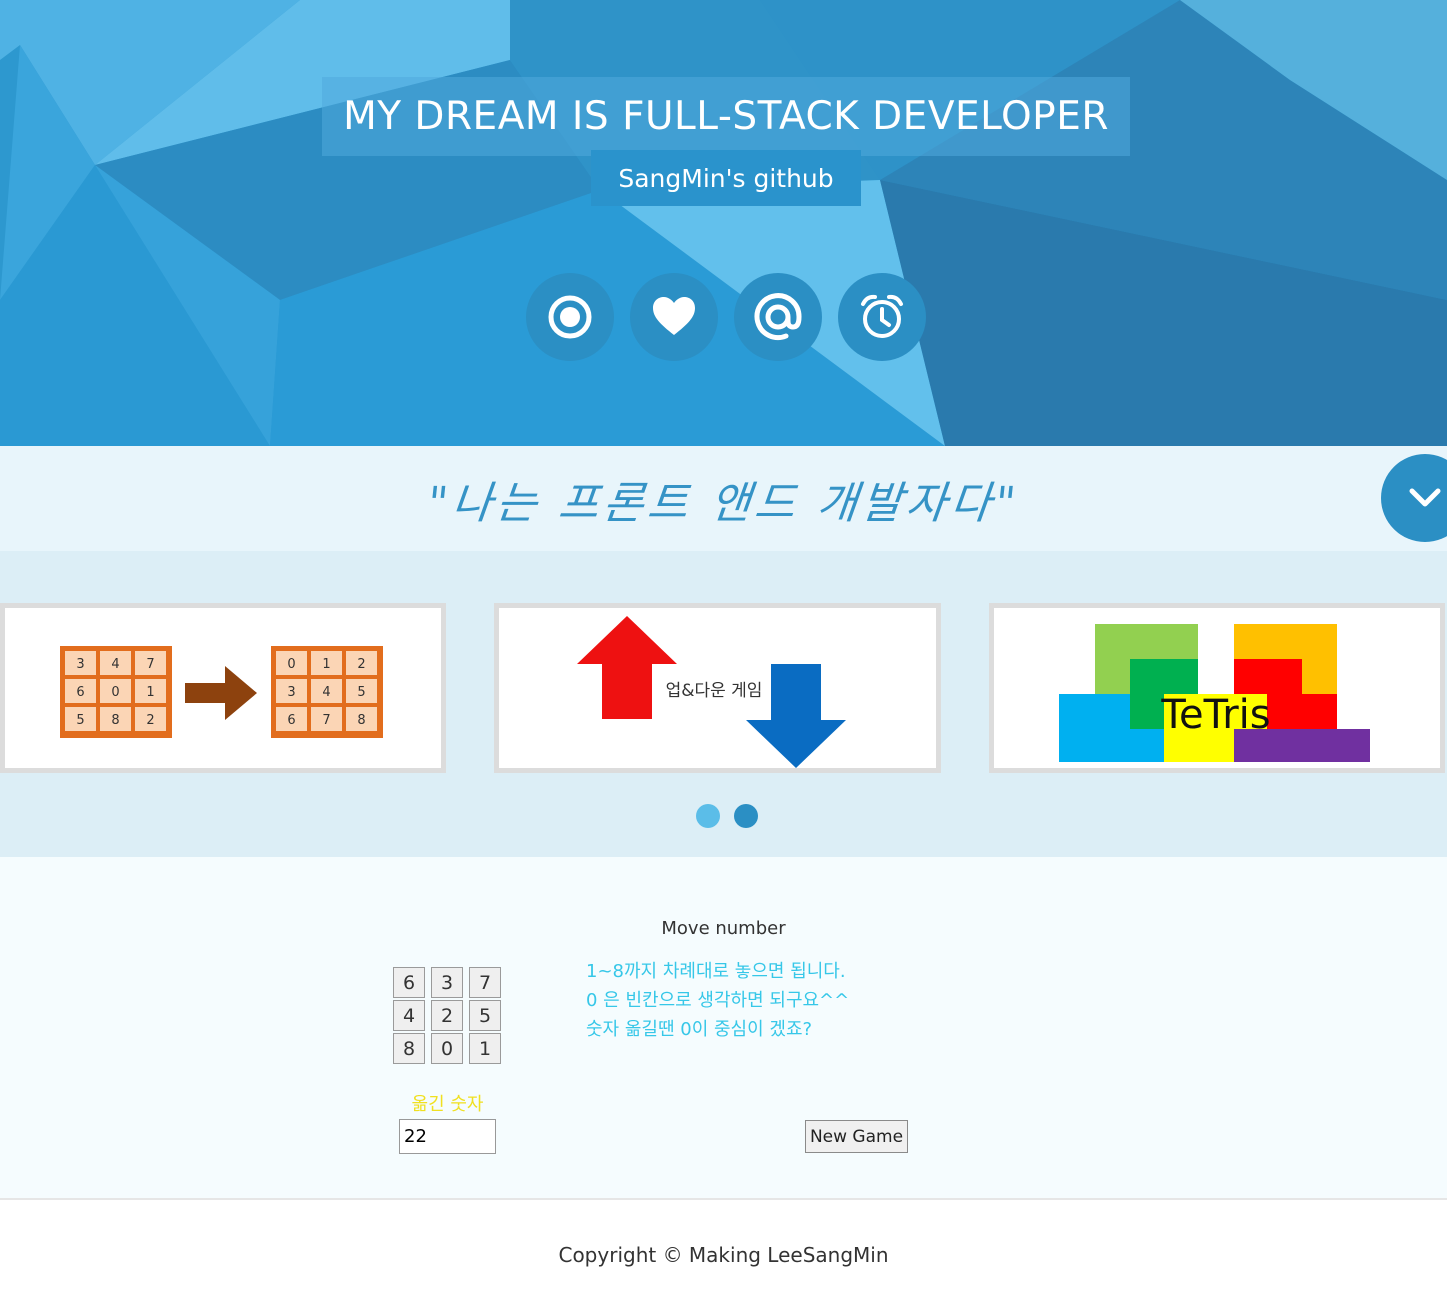  Describe the element at coordinates (447, 1136) in the screenshot. I see `moved-count-field` at that location.